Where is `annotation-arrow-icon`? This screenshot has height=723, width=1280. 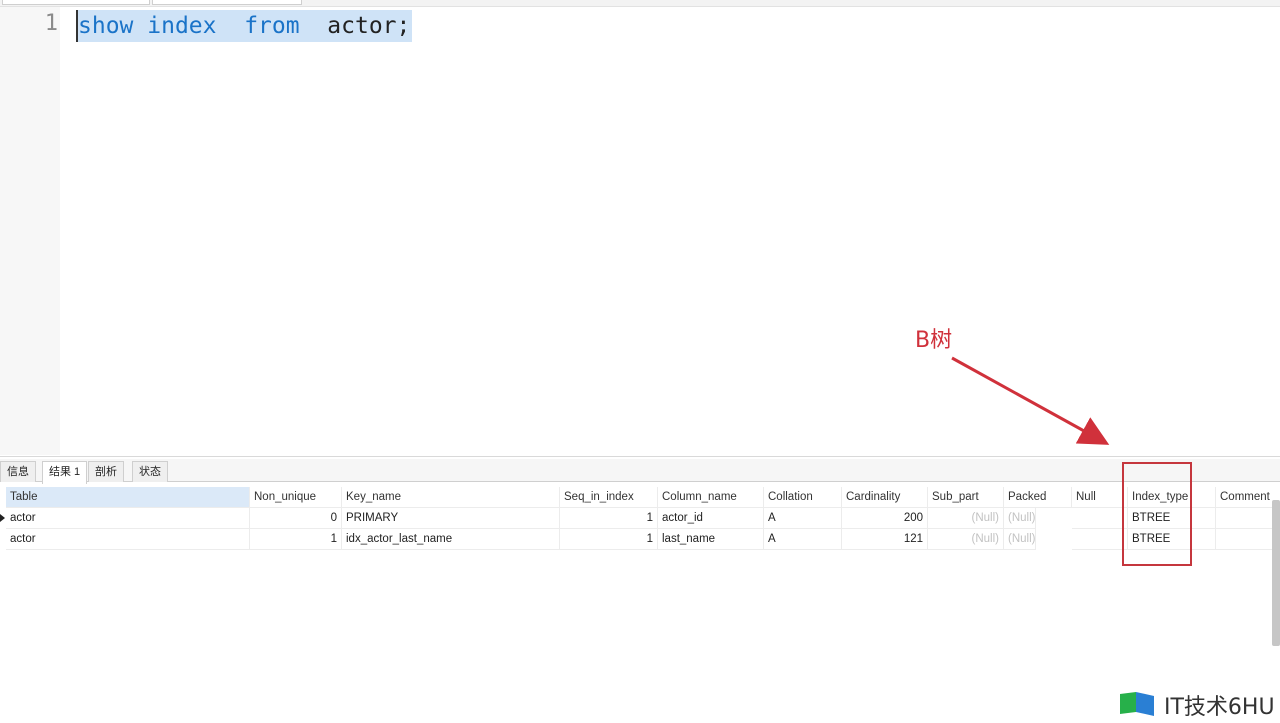 annotation-arrow-icon is located at coordinates (1030, 400).